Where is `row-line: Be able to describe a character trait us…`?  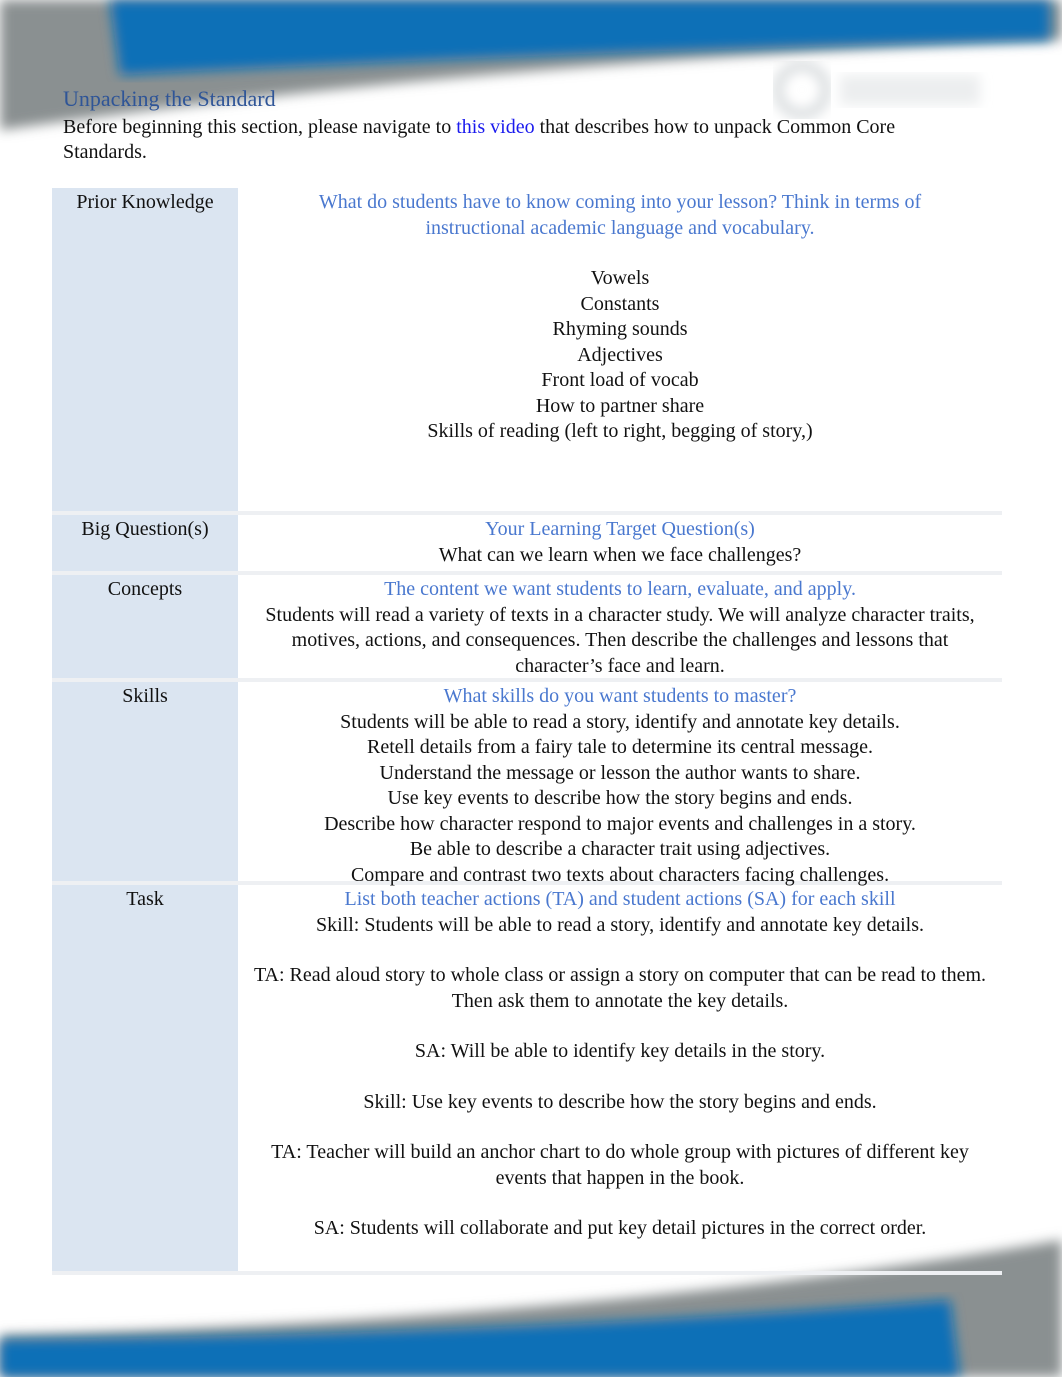 row-line: Be able to describe a character trait us… is located at coordinates (620, 849).